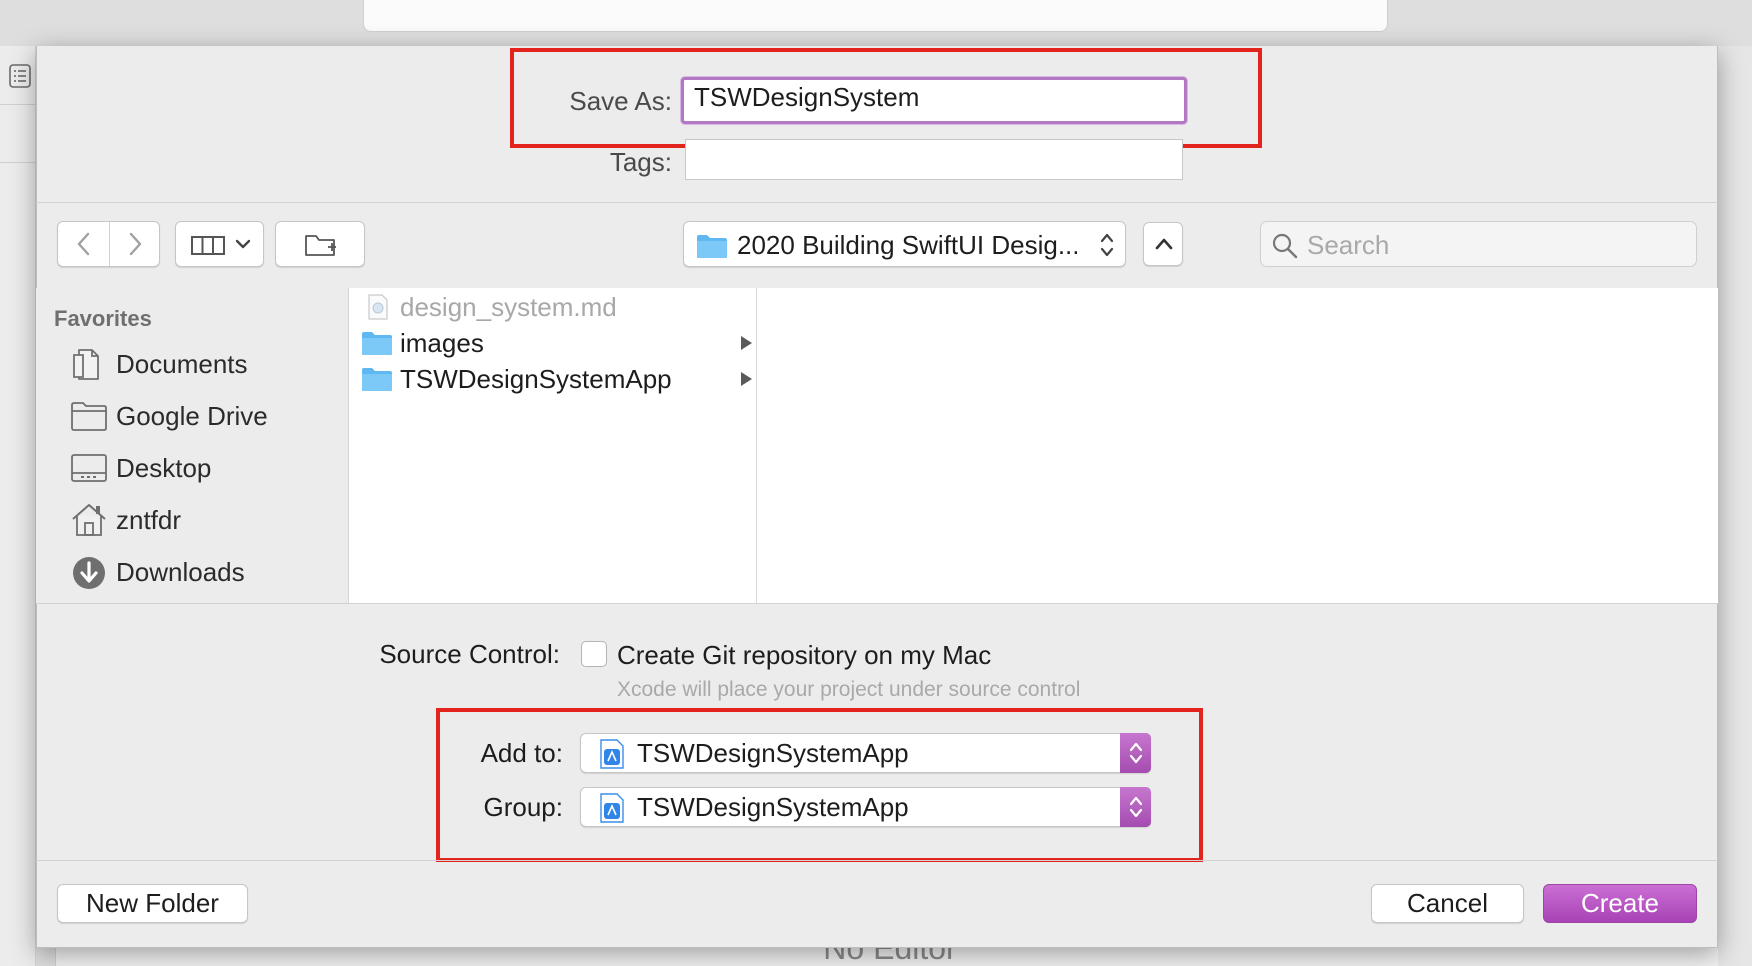  I want to click on home-icon, so click(89, 520).